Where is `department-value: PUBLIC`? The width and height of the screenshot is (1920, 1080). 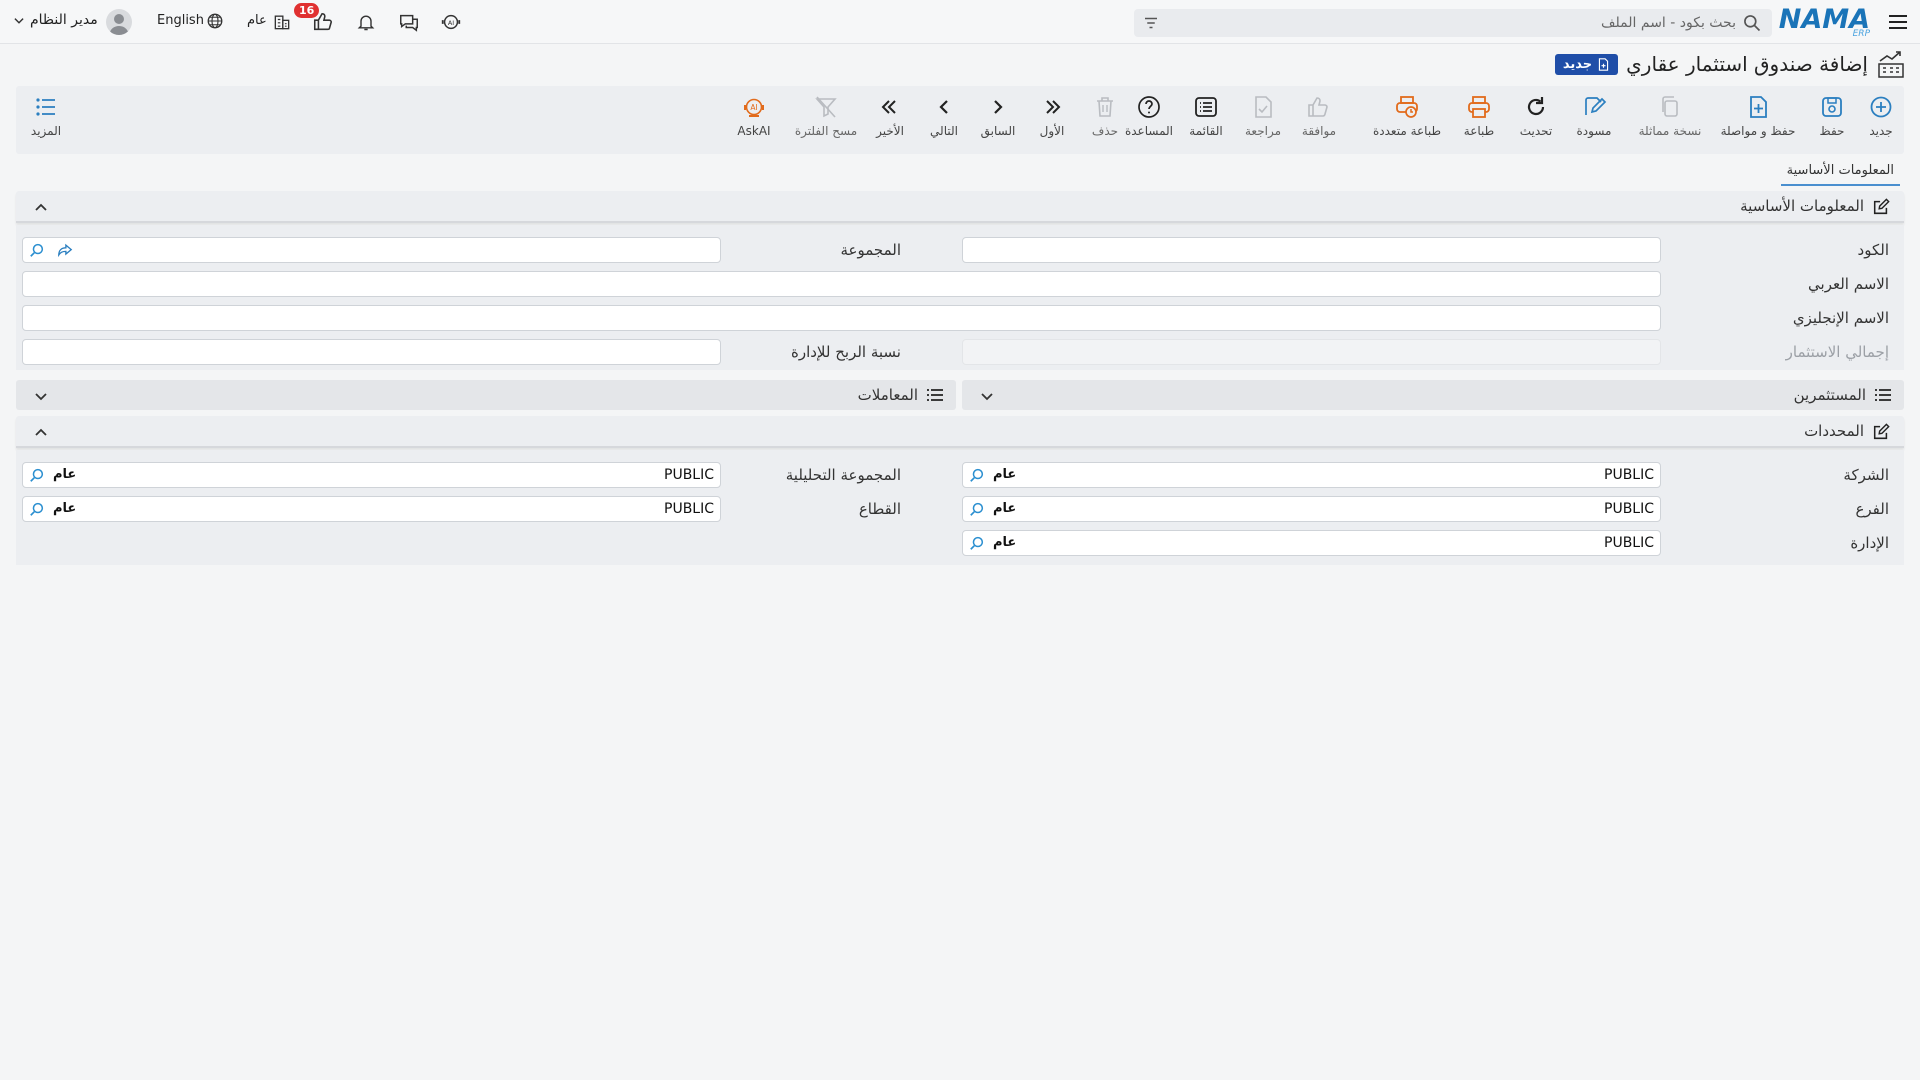 department-value: PUBLIC is located at coordinates (1629, 543).